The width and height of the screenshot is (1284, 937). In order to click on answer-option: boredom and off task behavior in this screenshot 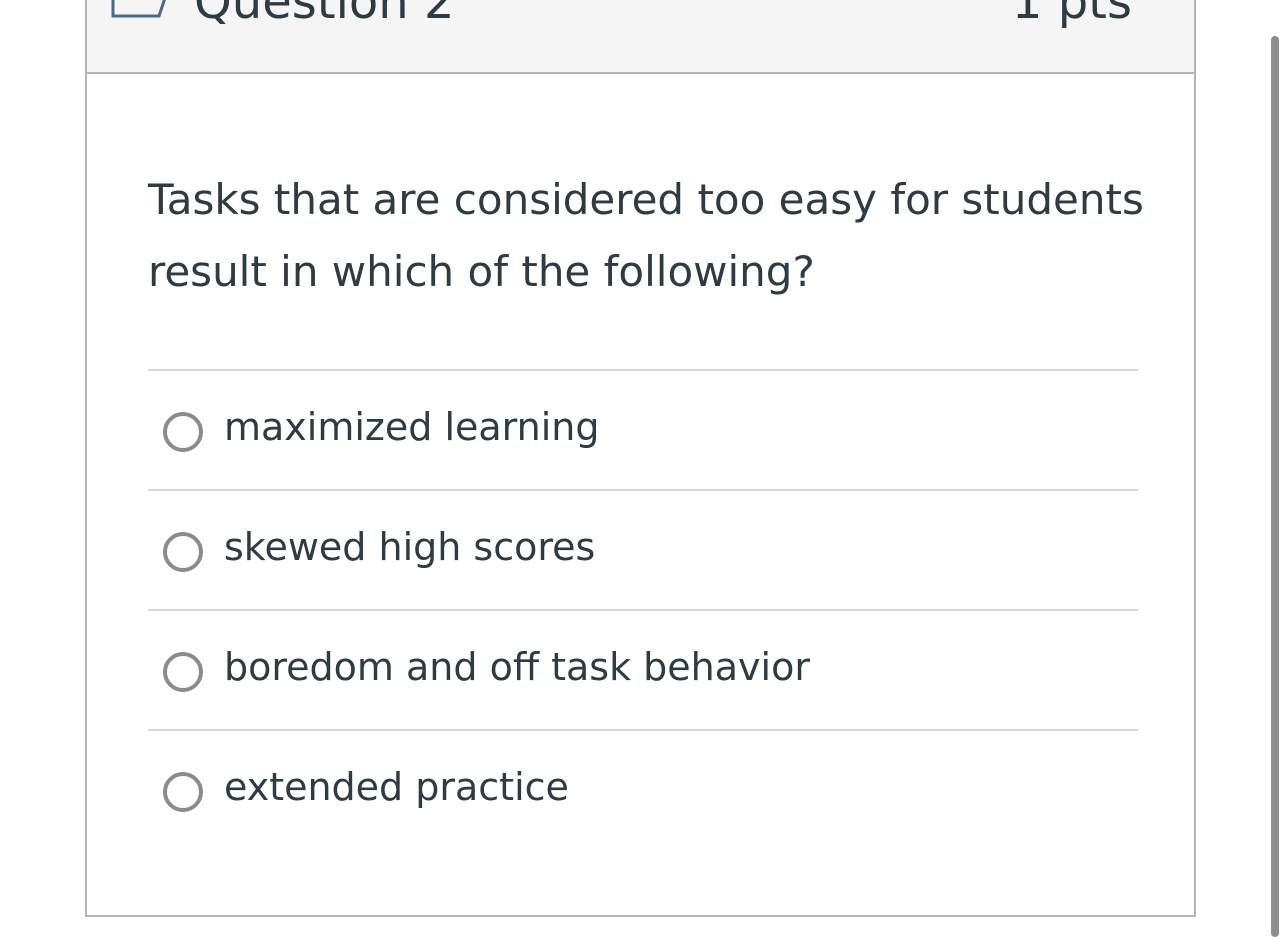, I will do `click(643, 669)`.